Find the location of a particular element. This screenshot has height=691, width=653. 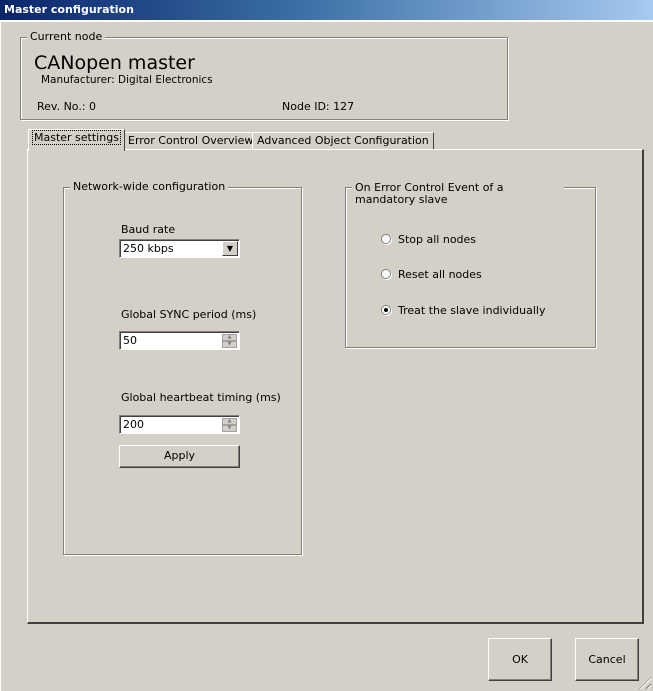

radio-checked-icon is located at coordinates (386, 310).